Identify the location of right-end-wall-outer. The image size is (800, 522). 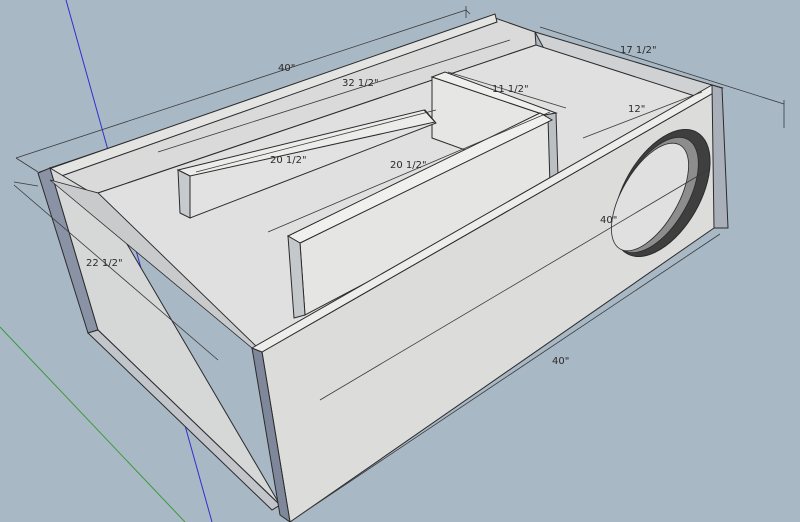
(720, 156).